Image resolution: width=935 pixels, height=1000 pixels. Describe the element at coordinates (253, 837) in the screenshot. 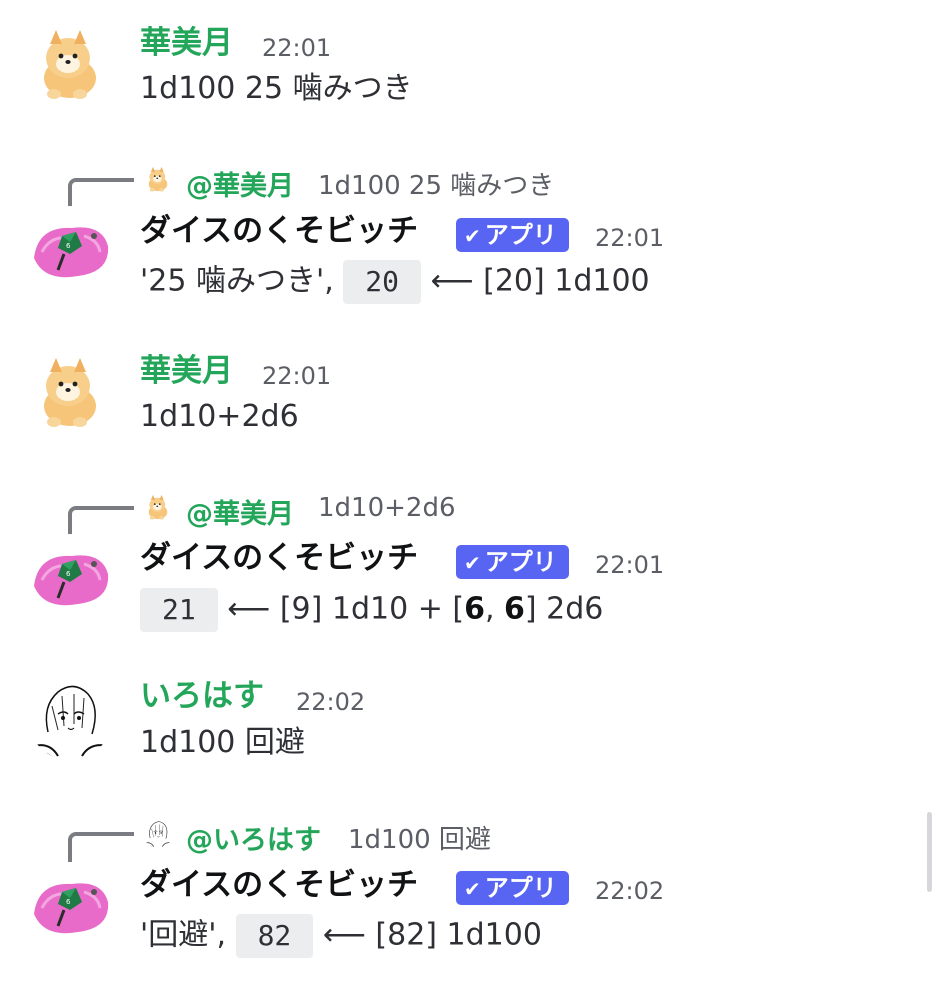

I see `reply-mention: @いろはす` at that location.